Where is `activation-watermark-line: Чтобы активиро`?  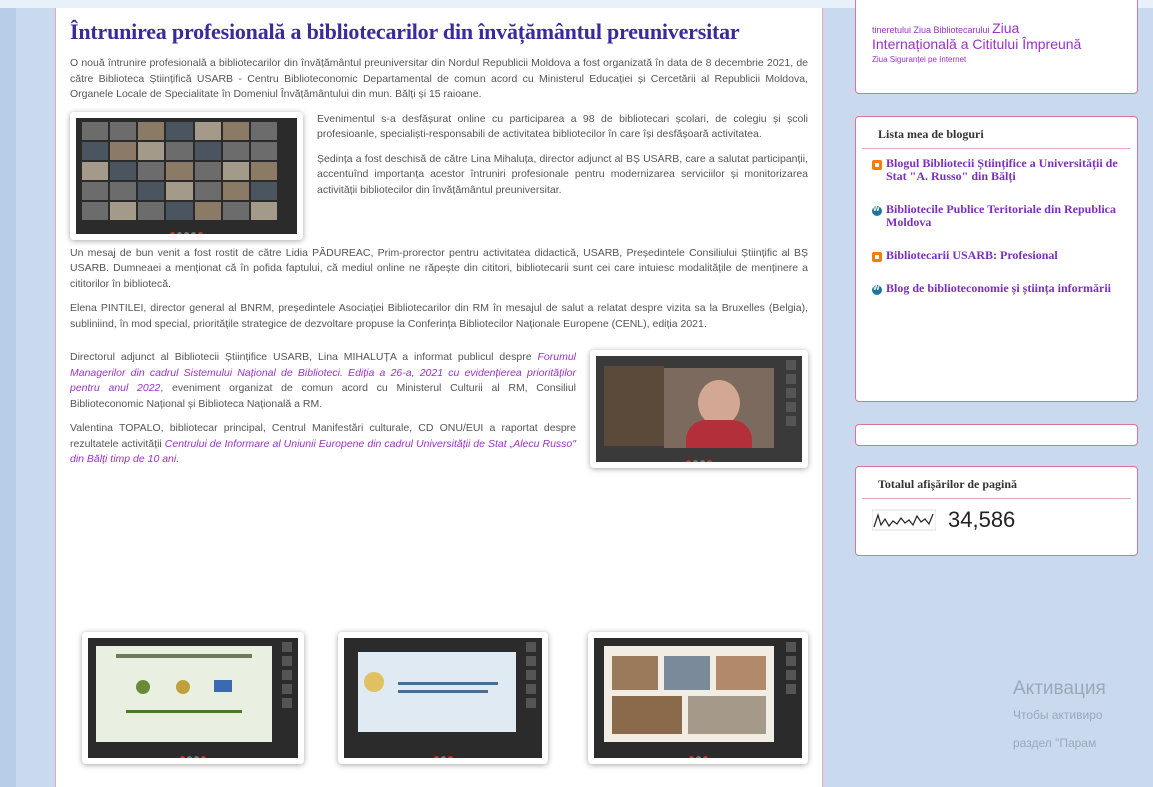
activation-watermark-line: Чтобы активиро is located at coordinates (1058, 715).